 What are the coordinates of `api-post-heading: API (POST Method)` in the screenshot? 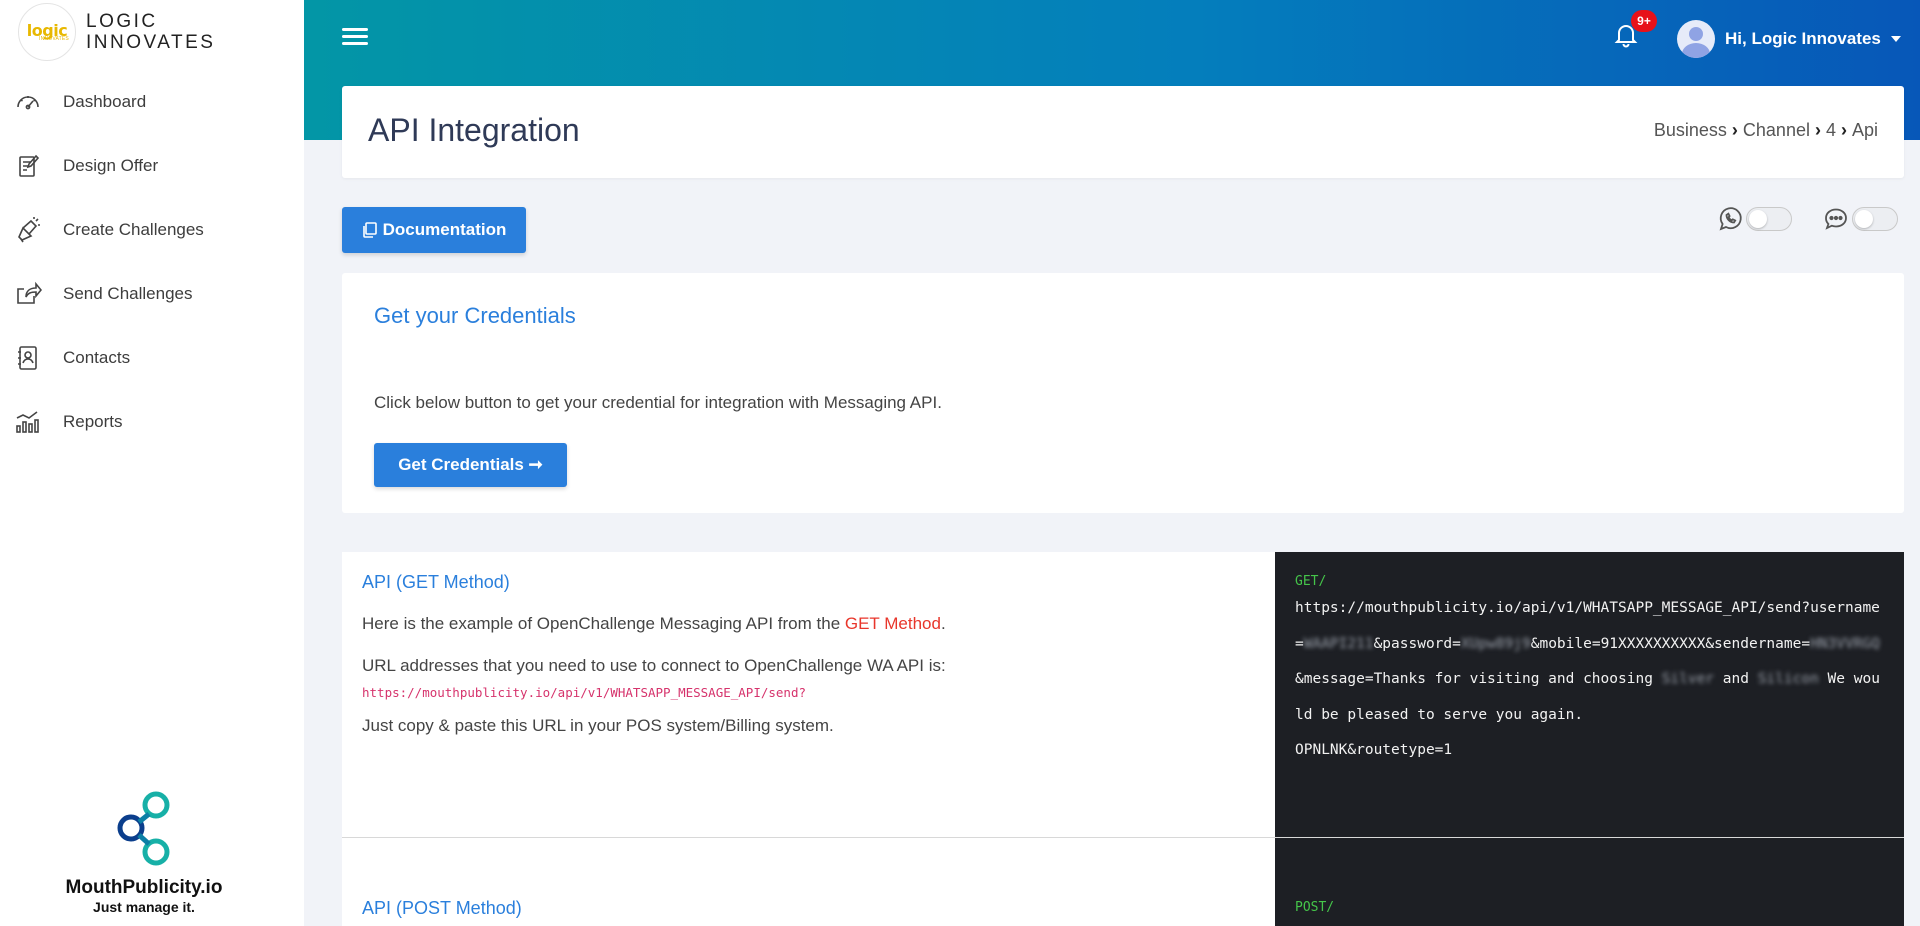 It's located at (442, 908).